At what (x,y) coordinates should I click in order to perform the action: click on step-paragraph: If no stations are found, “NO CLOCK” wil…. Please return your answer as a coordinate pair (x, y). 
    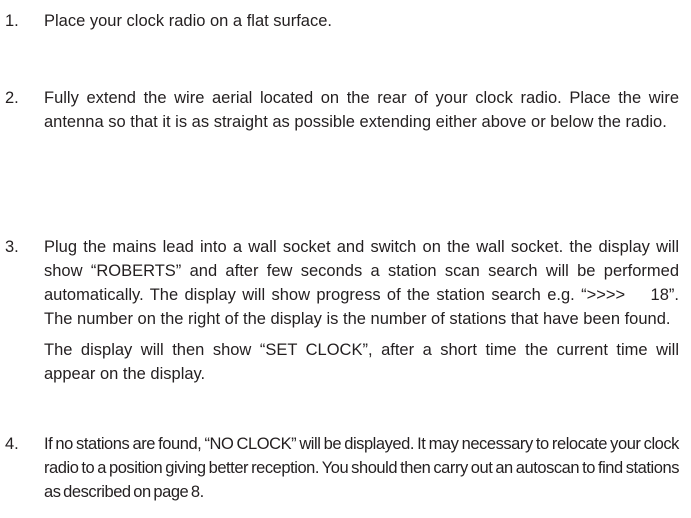
    Looking at the image, I should click on (361, 468).